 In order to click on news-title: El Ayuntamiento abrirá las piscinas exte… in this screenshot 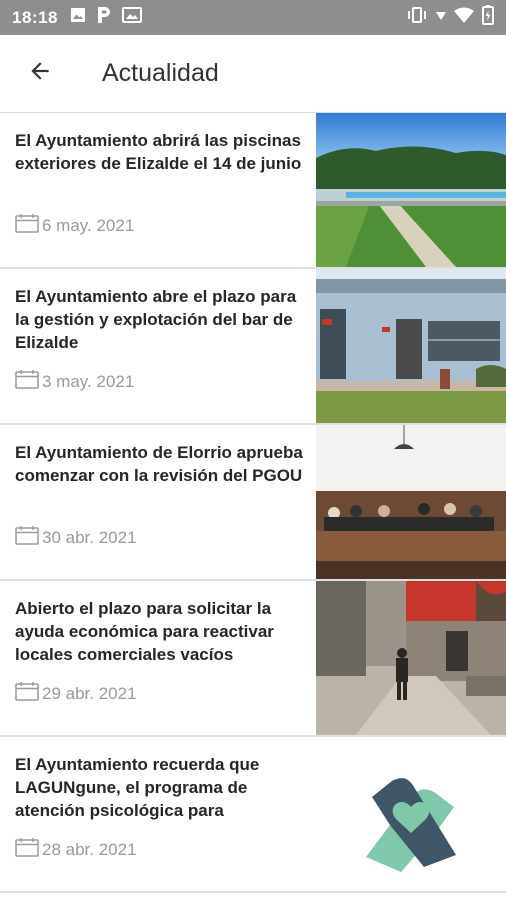, I will do `click(158, 152)`.